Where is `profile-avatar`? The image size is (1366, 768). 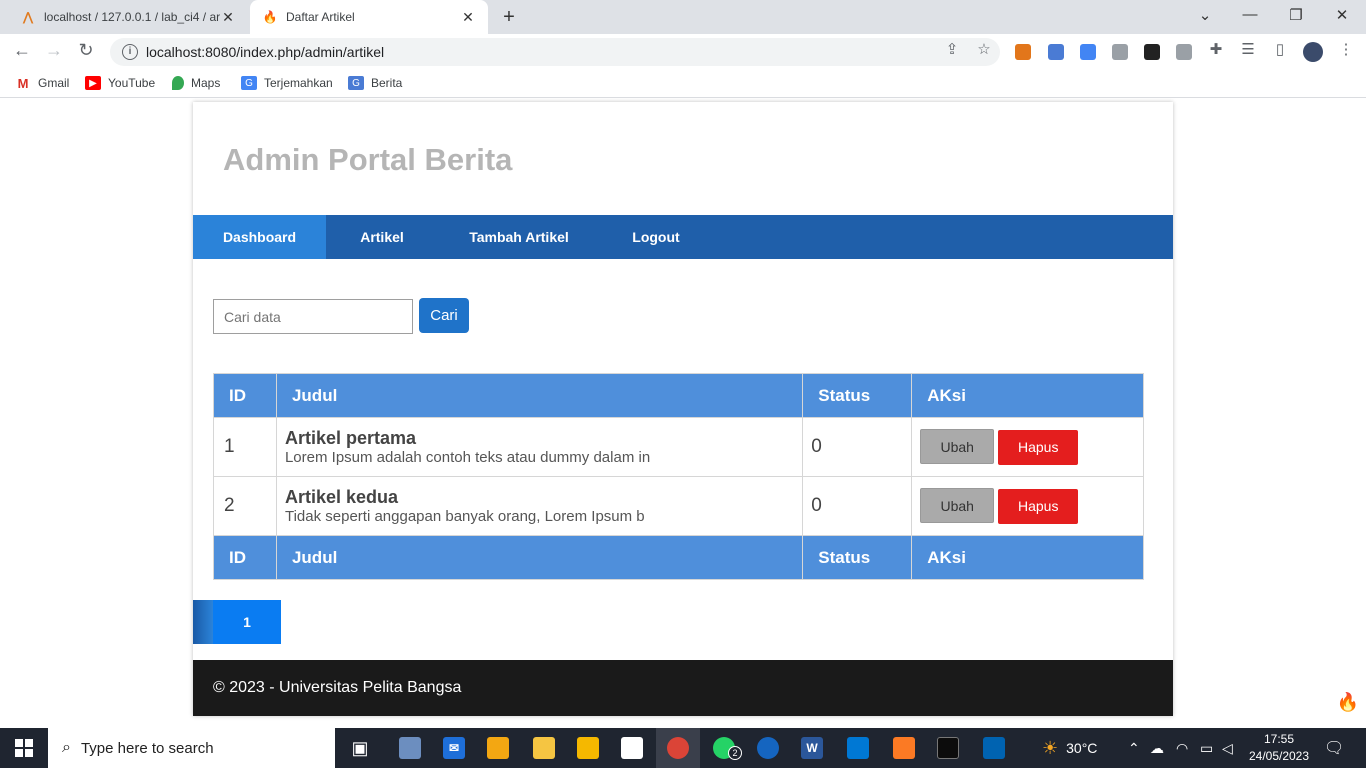 profile-avatar is located at coordinates (1313, 52).